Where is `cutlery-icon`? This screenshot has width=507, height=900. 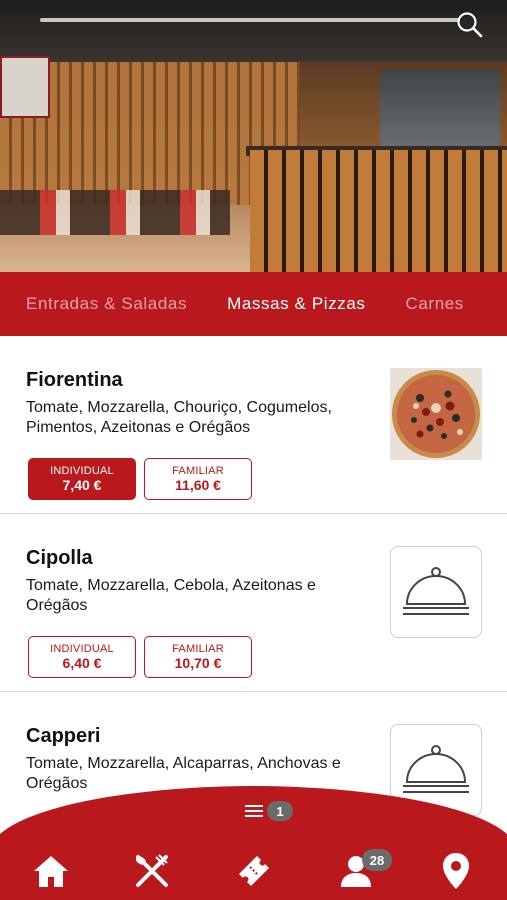
cutlery-icon is located at coordinates (152, 870).